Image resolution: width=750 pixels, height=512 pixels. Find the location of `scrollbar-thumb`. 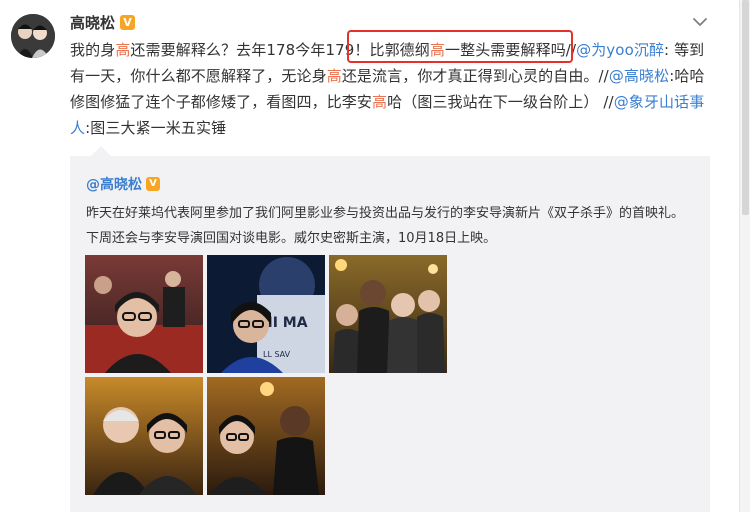

scrollbar-thumb is located at coordinates (745, 107).